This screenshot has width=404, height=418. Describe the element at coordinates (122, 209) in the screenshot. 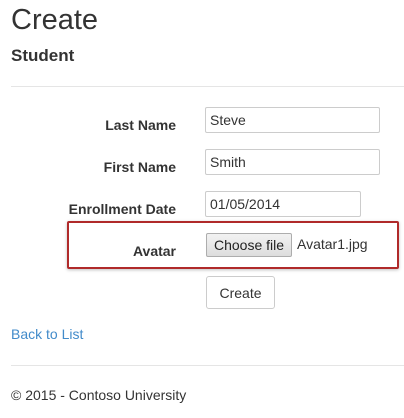

I see `enrollment-date-label: Enrollment Date` at that location.